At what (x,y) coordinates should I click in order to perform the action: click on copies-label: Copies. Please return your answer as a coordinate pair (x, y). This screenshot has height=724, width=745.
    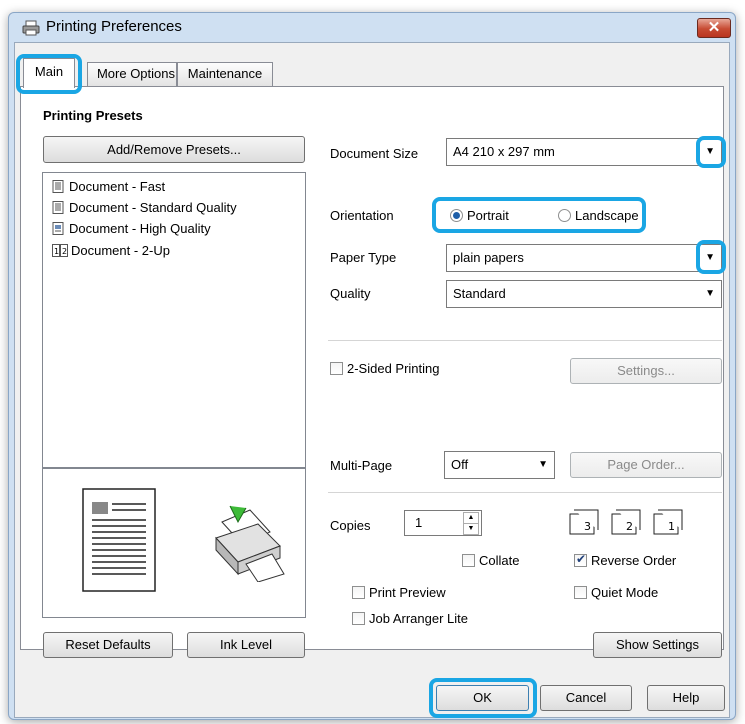
    Looking at the image, I should click on (350, 525).